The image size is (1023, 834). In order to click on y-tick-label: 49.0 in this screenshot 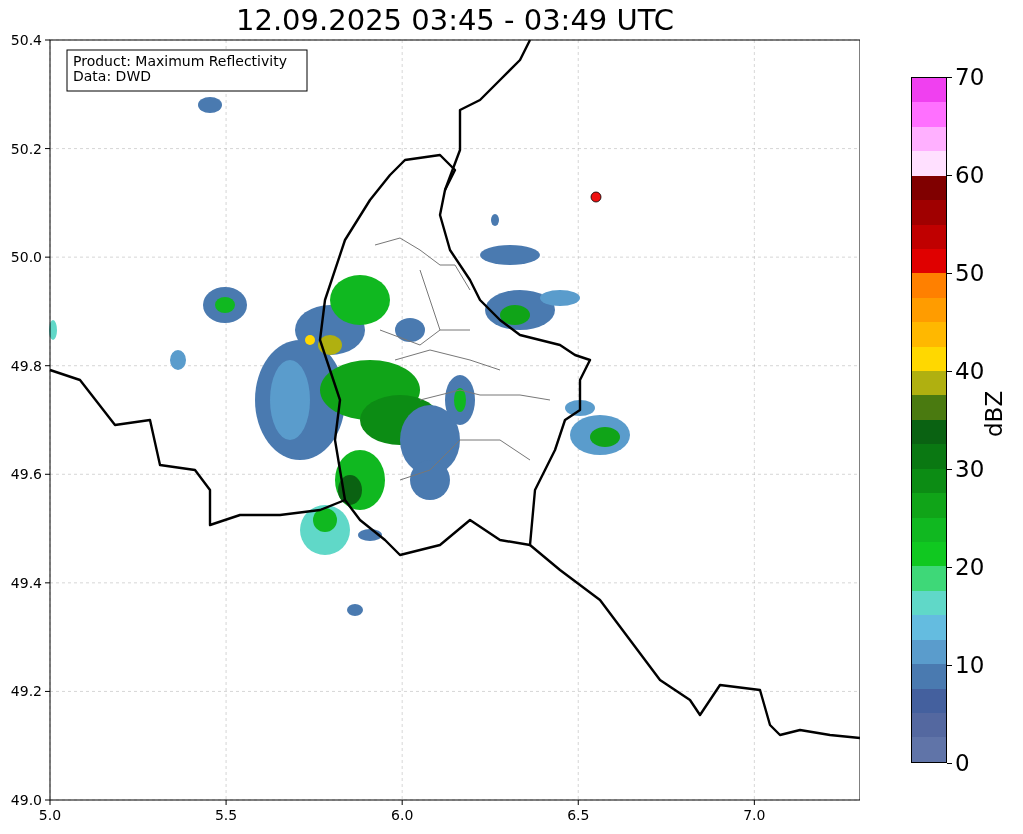, I will do `click(26, 800)`.